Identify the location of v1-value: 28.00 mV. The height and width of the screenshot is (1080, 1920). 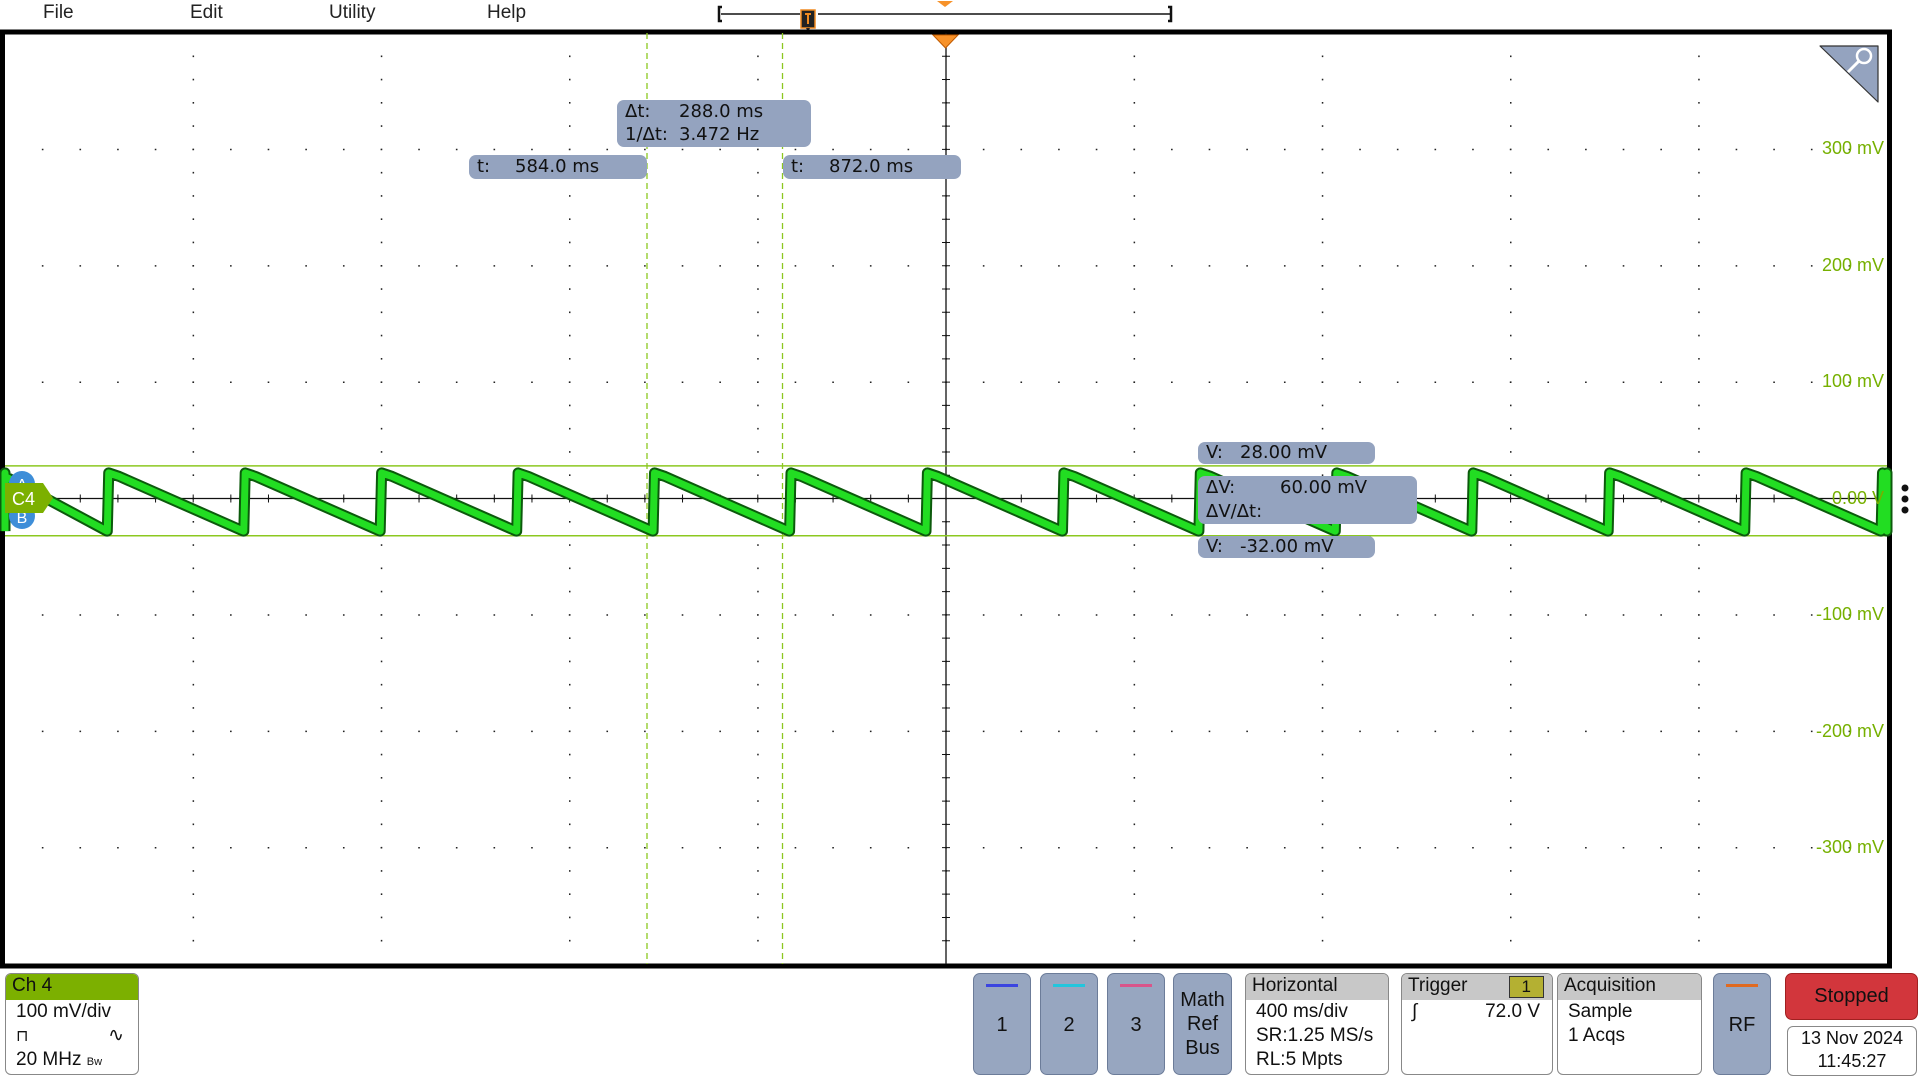
(1284, 452).